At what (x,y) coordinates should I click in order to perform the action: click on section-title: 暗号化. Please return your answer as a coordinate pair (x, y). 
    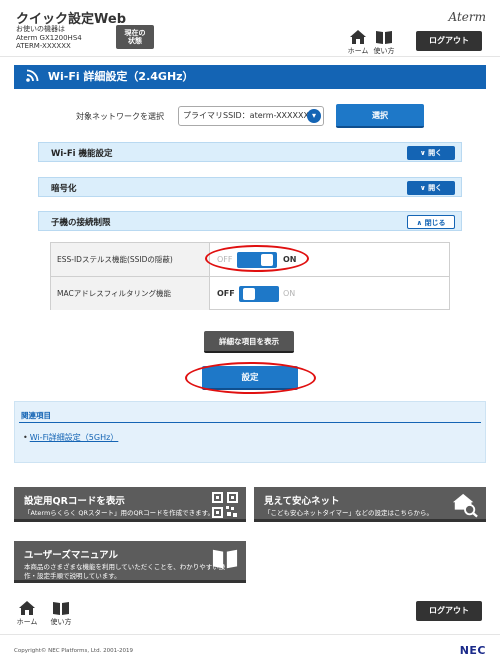
    Looking at the image, I should click on (64, 189).